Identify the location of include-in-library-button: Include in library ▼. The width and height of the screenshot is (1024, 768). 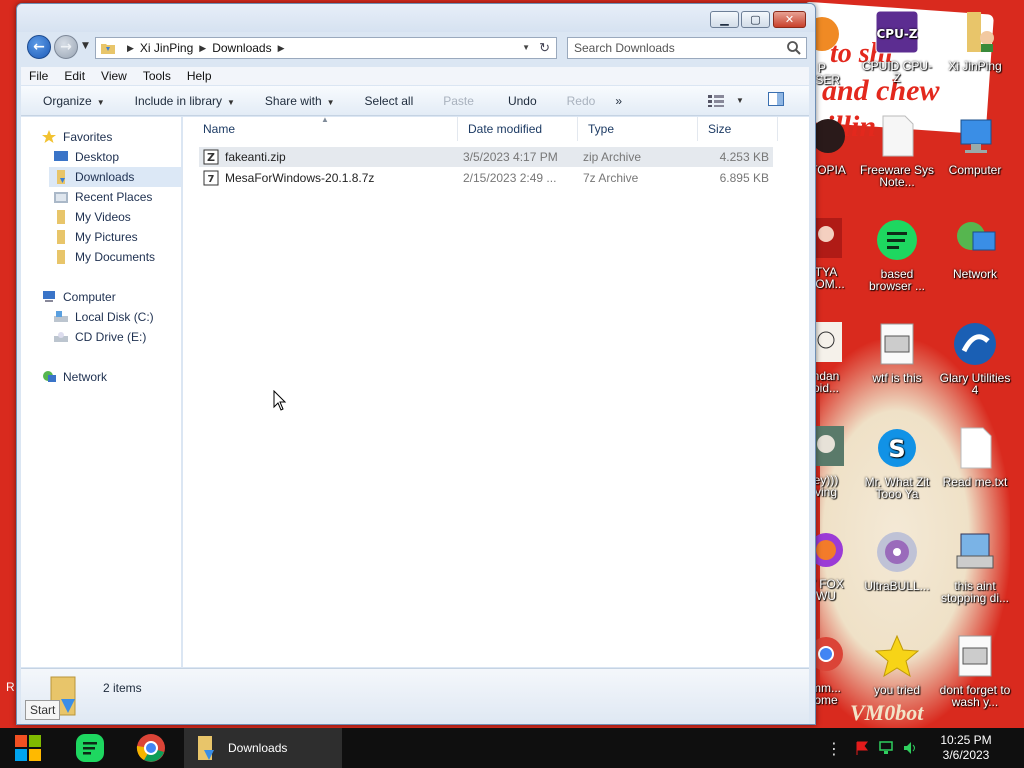
(185, 101).